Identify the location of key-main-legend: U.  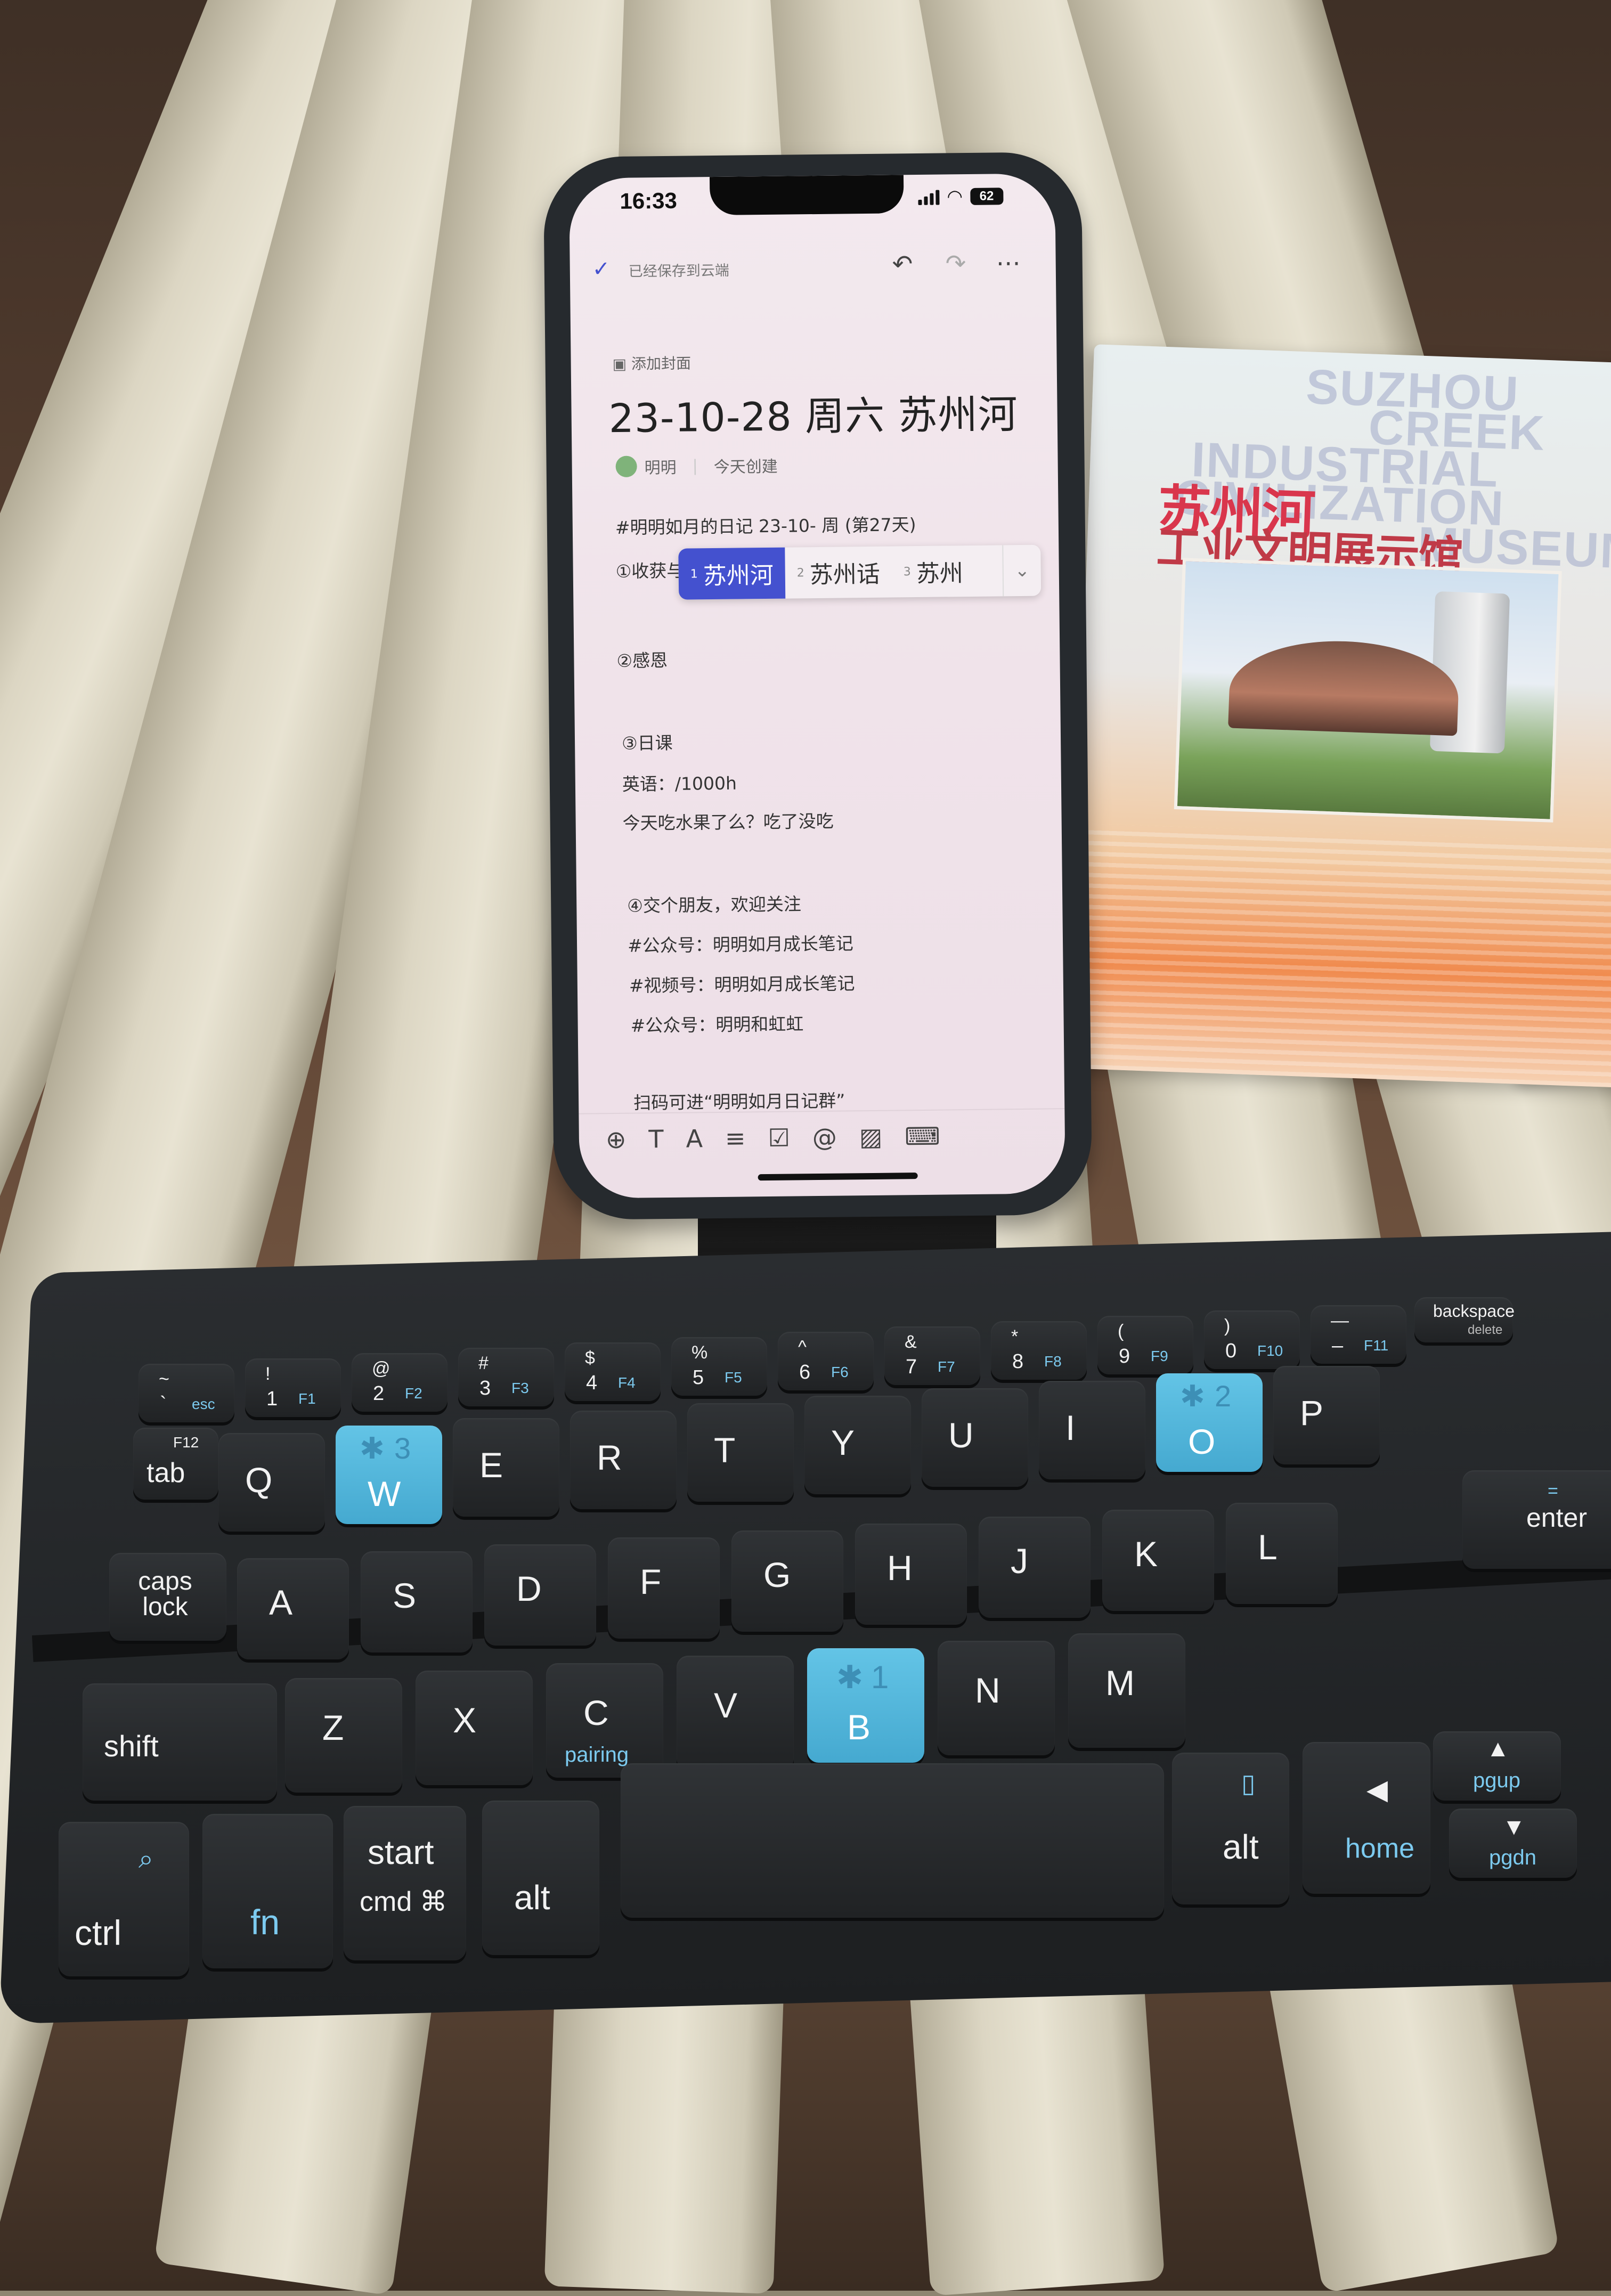
(961, 1435).